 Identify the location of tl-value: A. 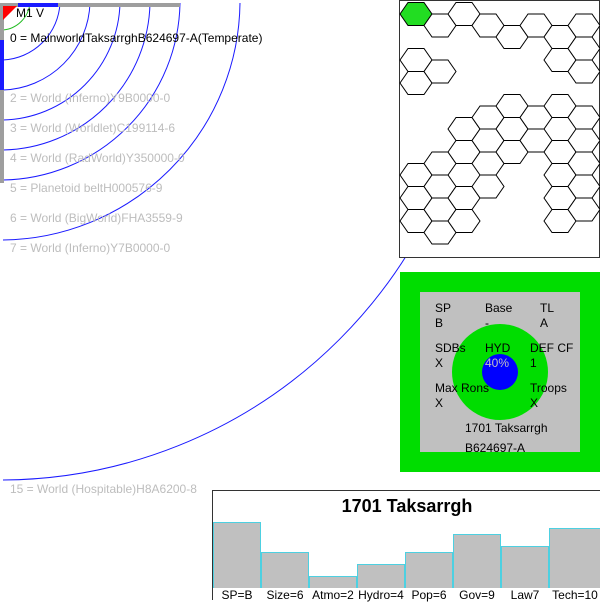
(544, 323).